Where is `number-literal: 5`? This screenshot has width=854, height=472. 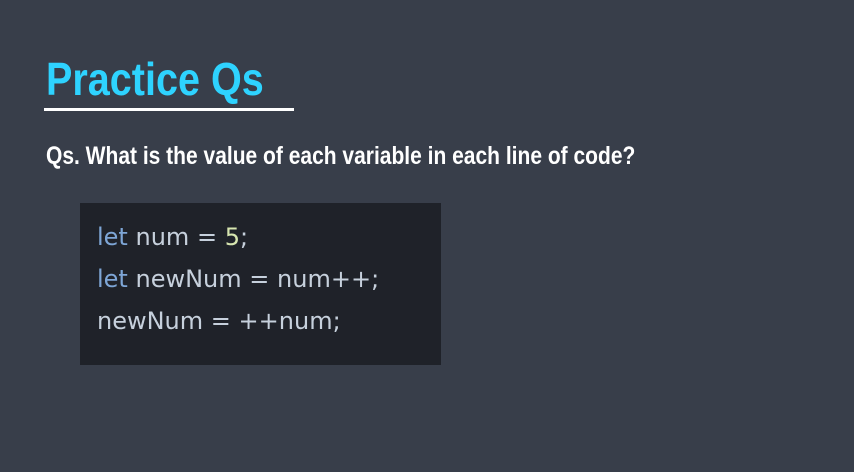
number-literal: 5 is located at coordinates (232, 237).